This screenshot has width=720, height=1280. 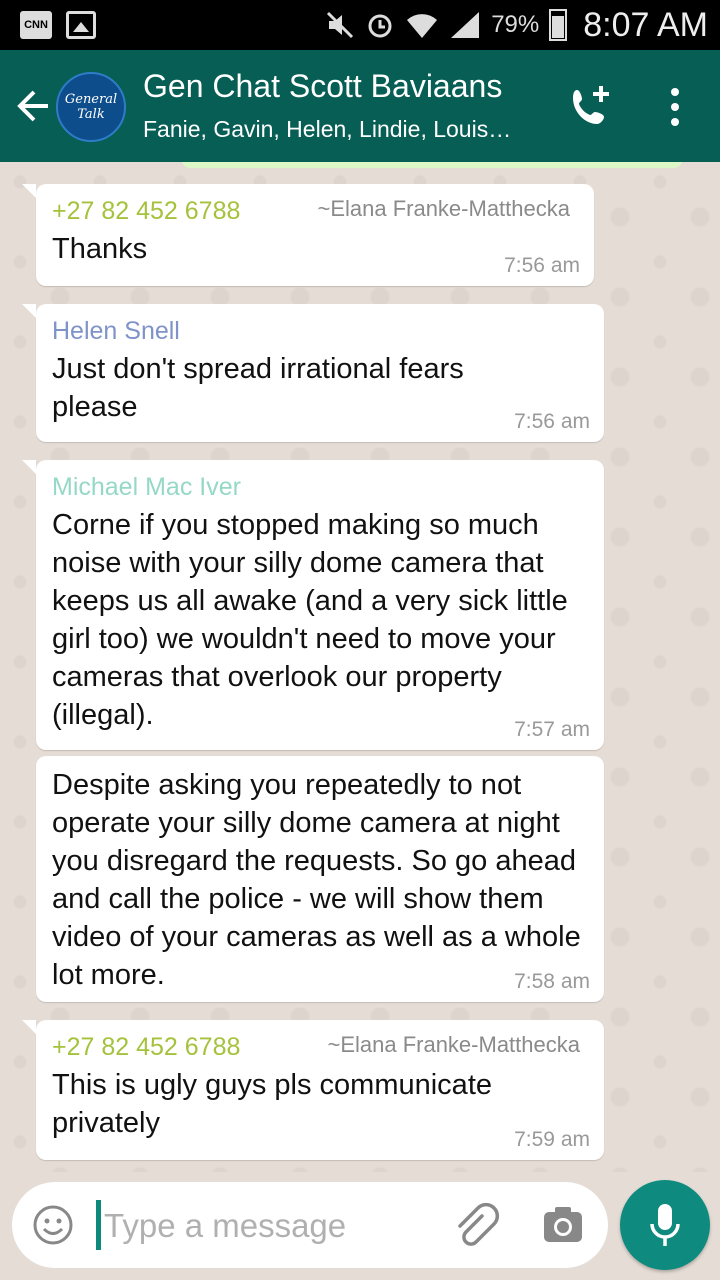 What do you see at coordinates (552, 729) in the screenshot?
I see `message-time: 7:57 am` at bounding box center [552, 729].